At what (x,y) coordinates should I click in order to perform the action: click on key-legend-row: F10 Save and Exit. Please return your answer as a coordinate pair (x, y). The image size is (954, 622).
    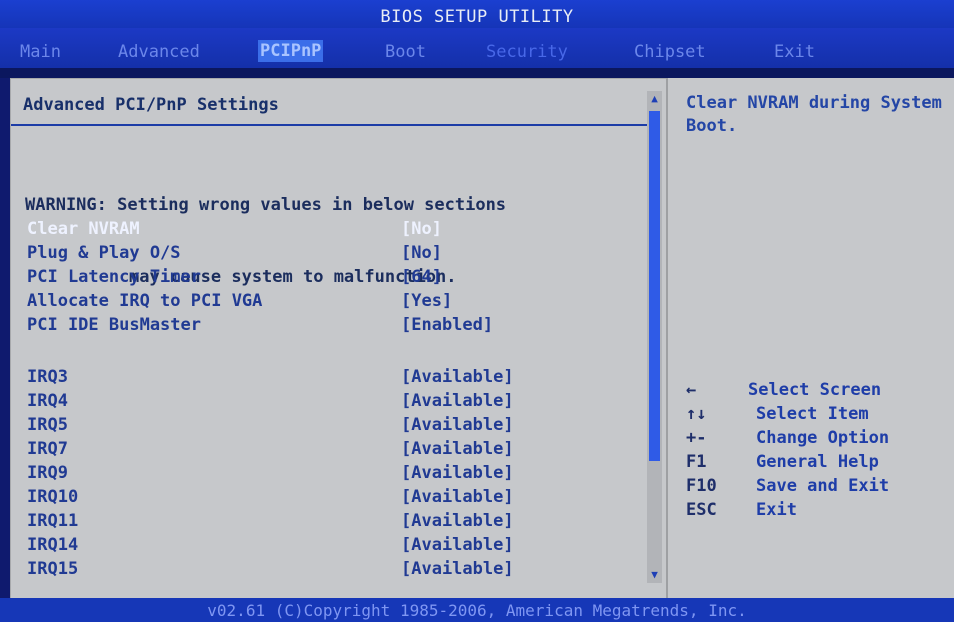
    Looking at the image, I should click on (820, 488).